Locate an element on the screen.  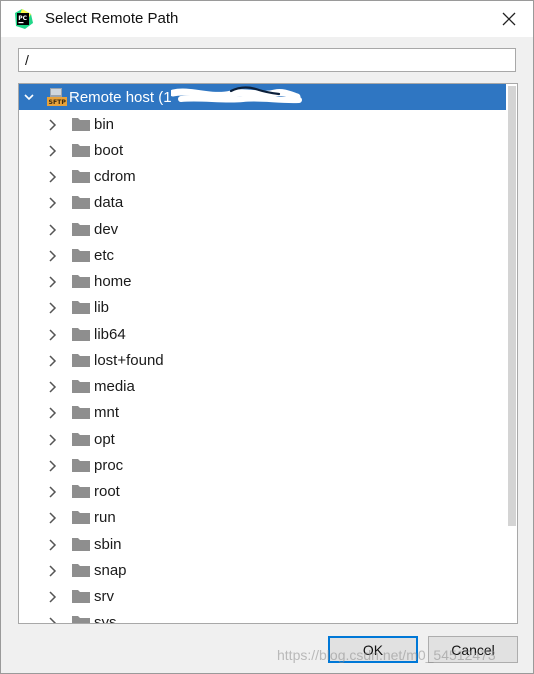
tree-item: etc is located at coordinates (262, 255).